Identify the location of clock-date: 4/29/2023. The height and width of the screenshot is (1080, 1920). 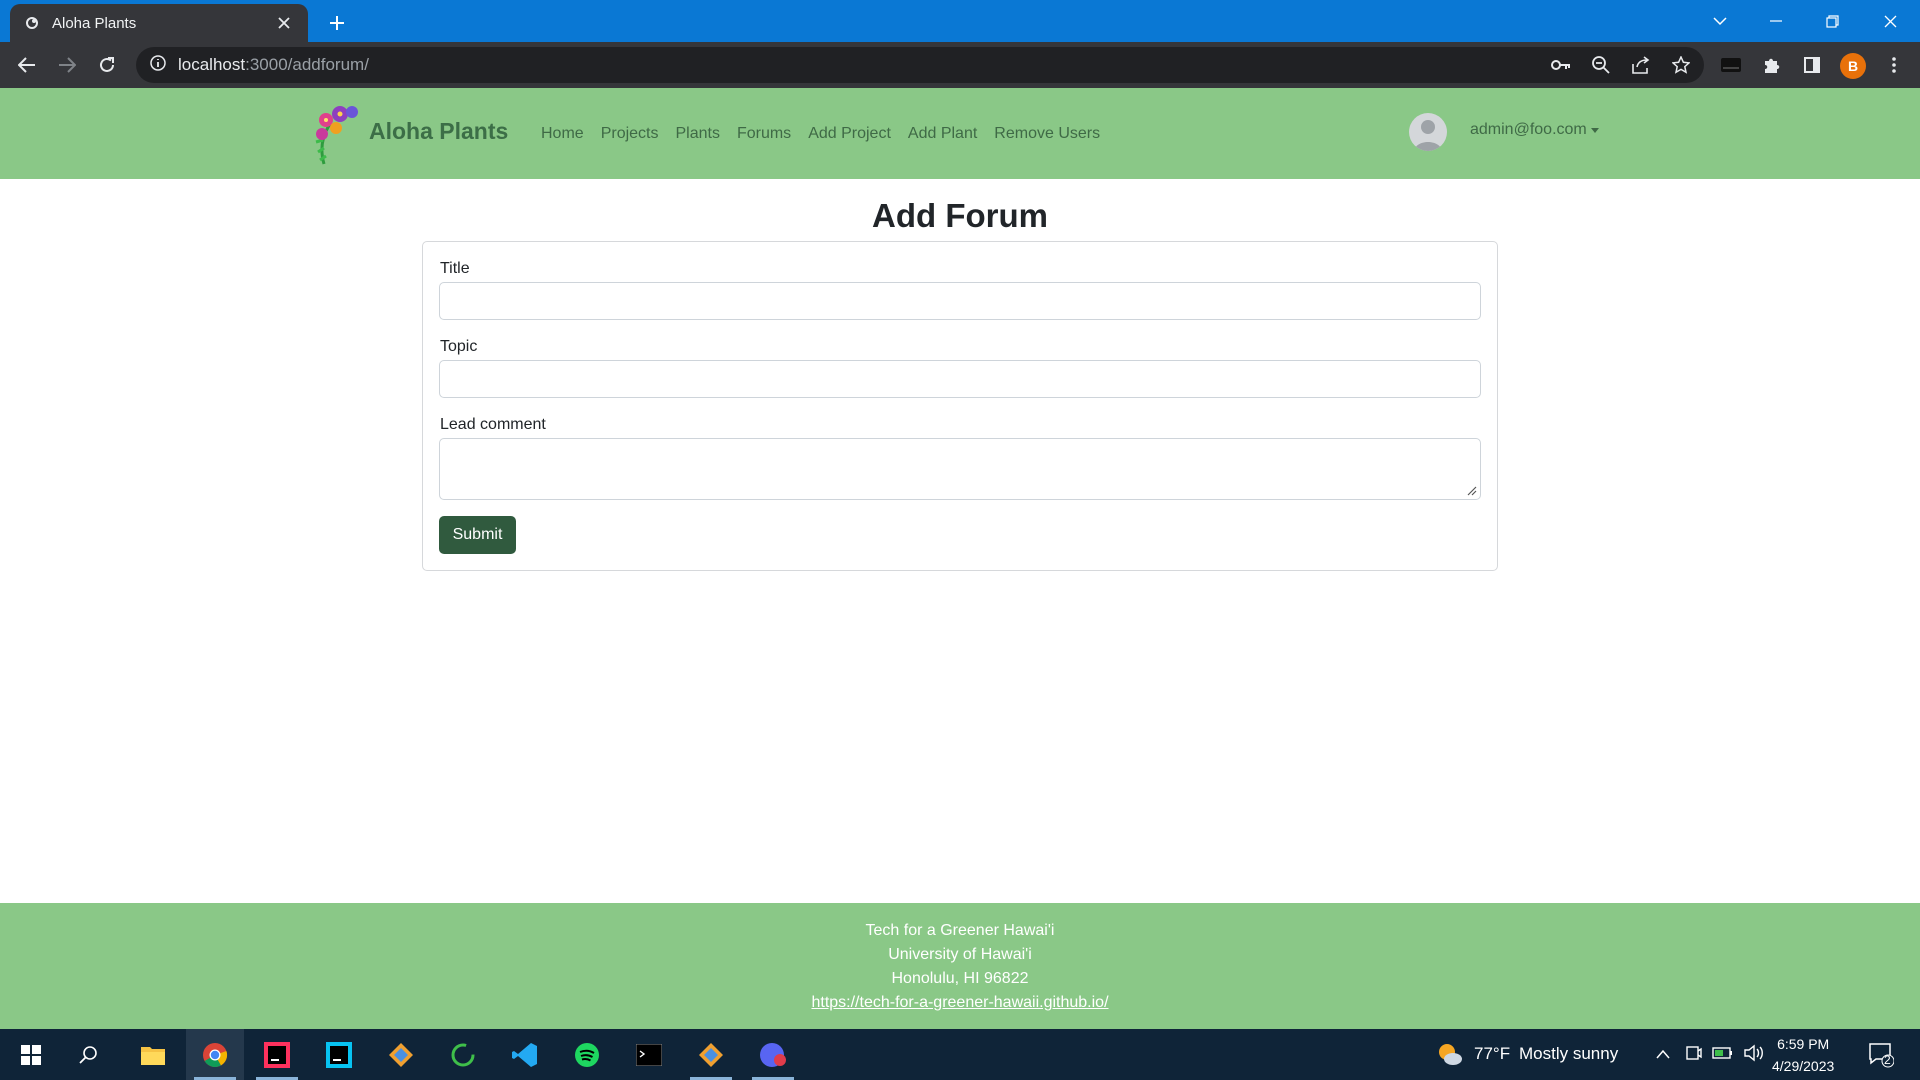
(1803, 1066).